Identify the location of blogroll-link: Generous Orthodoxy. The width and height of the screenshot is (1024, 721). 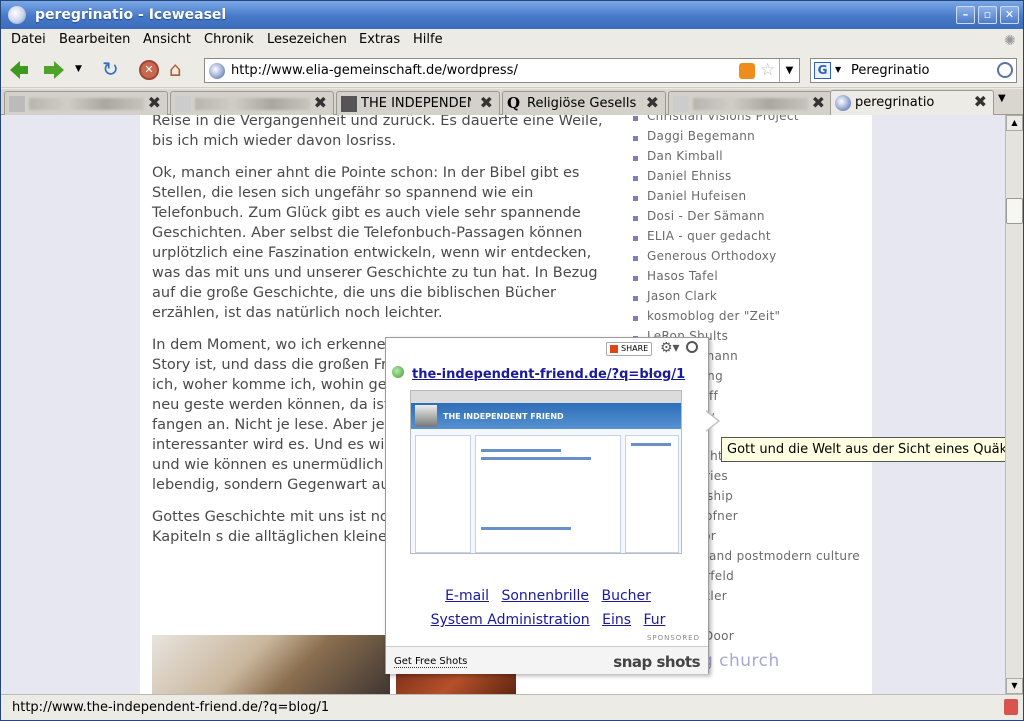
(745, 259).